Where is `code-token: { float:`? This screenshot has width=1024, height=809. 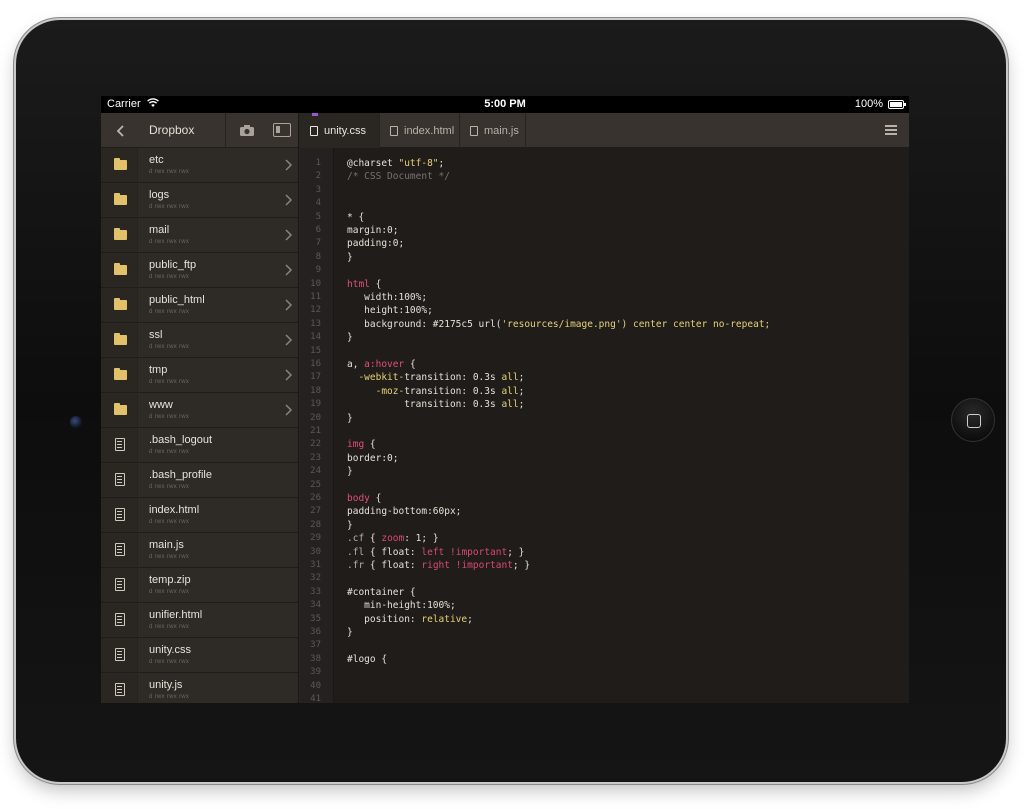 code-token: { float: is located at coordinates (393, 565).